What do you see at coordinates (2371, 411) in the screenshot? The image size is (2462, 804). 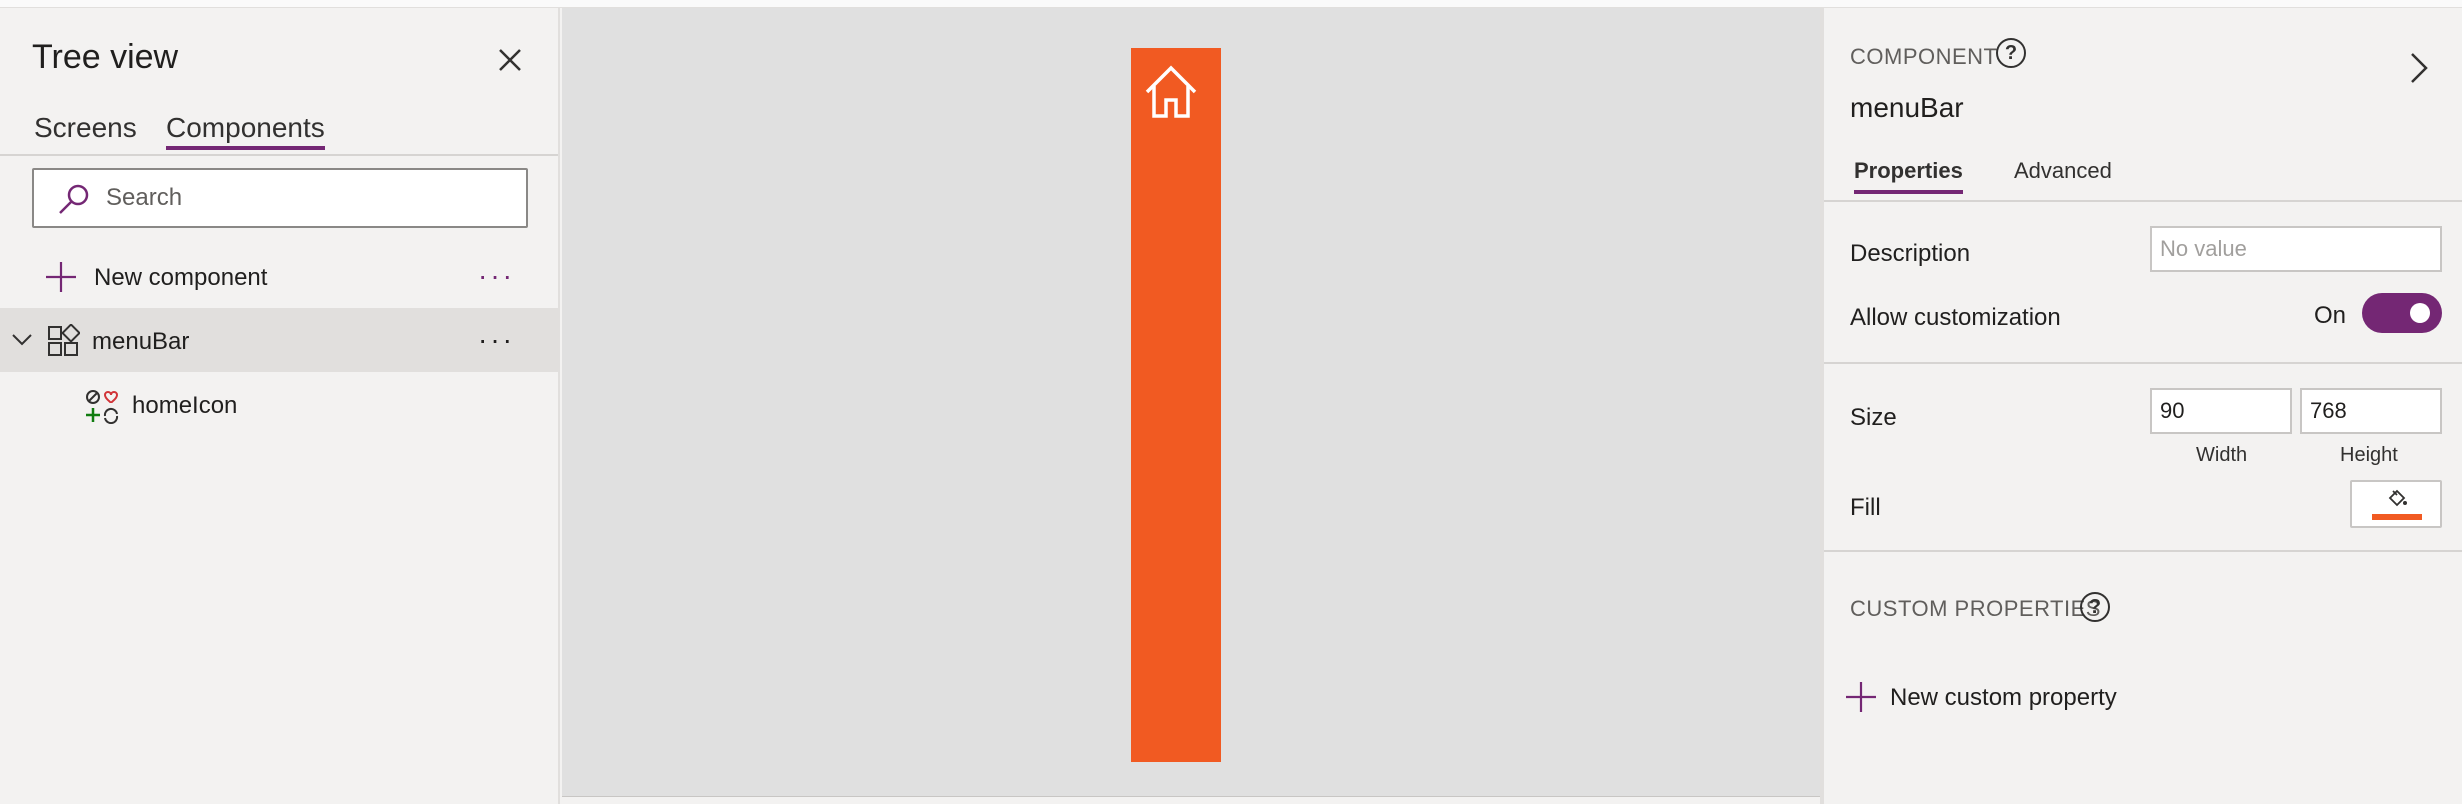 I see `height-field` at bounding box center [2371, 411].